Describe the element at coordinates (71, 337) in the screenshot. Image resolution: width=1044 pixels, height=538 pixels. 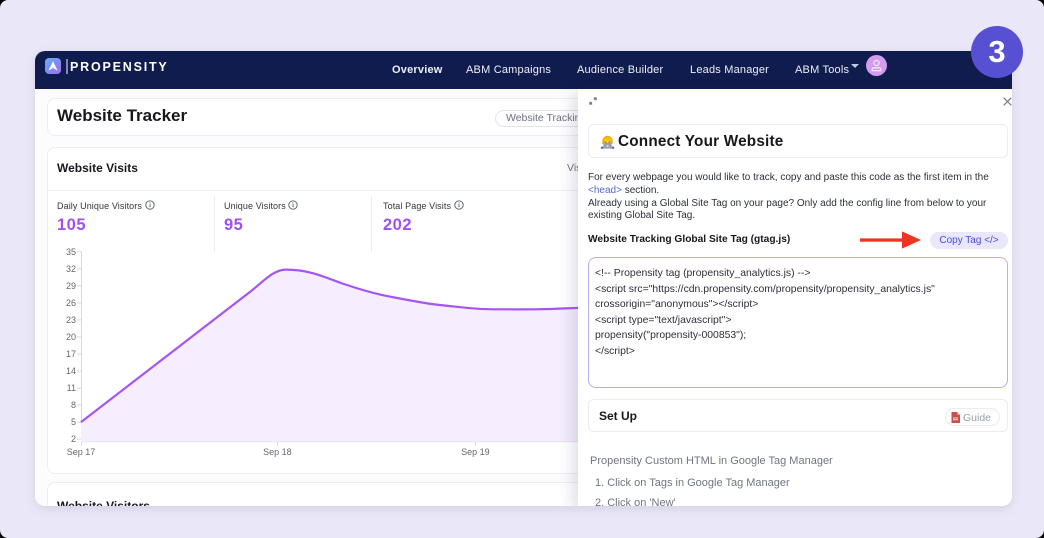
I see `svg-text: 20` at that location.